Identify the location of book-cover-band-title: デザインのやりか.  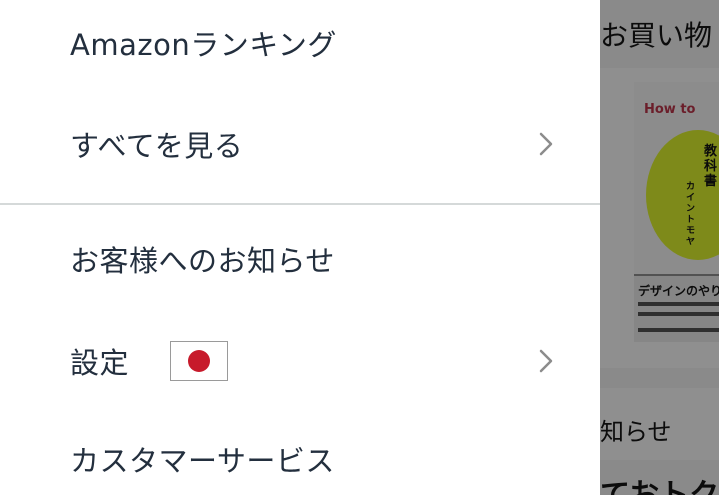
(678, 291).